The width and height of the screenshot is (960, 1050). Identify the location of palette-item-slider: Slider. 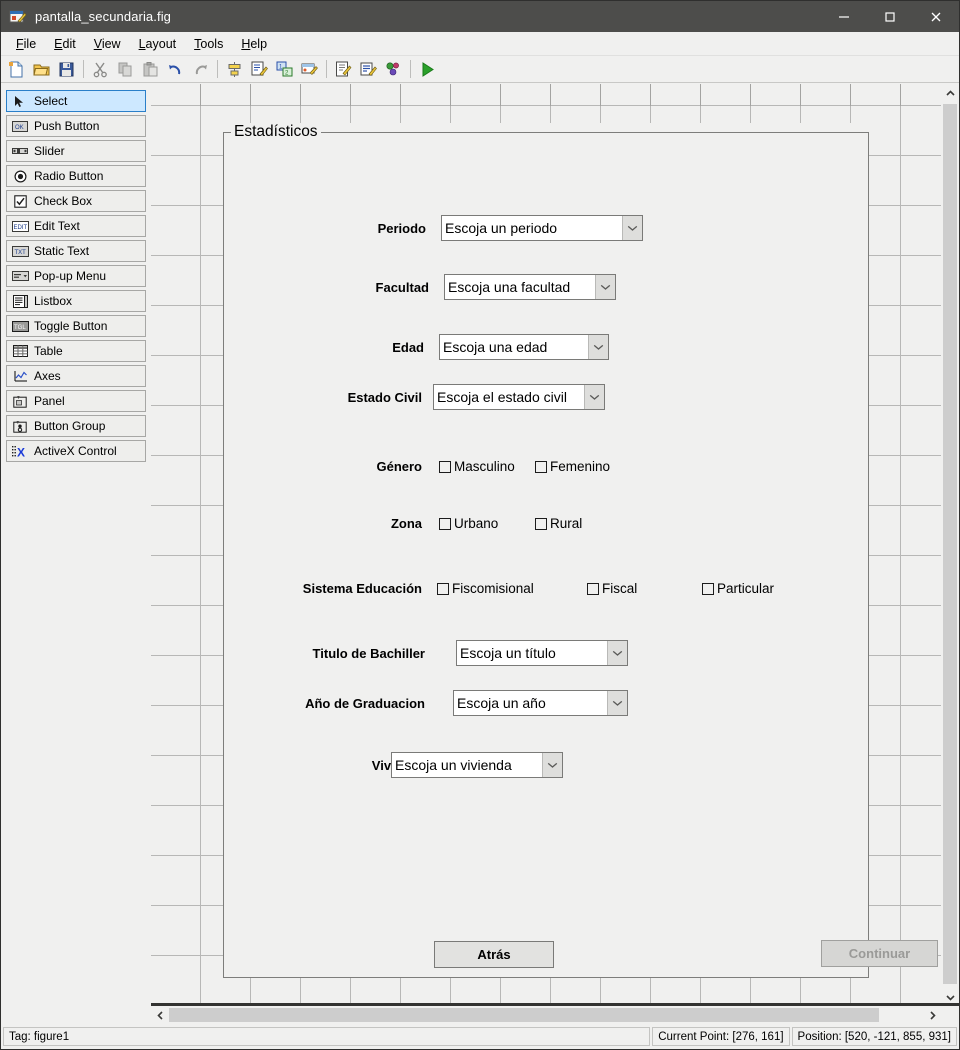
(76, 151).